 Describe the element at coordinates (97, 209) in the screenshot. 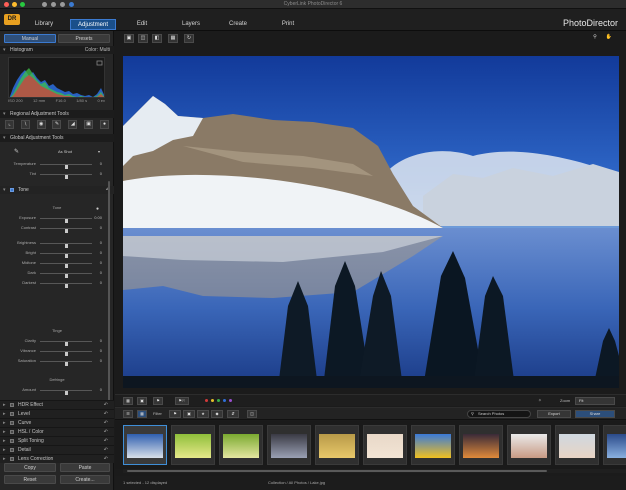

I see `tone-picker-icon: ●` at that location.